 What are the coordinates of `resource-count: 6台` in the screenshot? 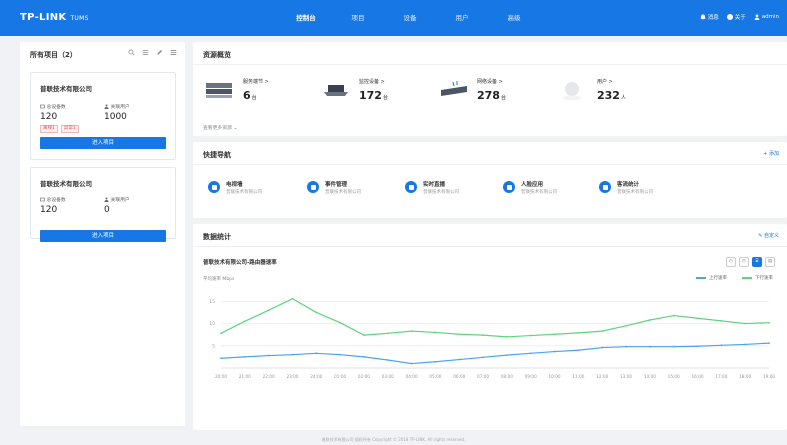 It's located at (250, 95).